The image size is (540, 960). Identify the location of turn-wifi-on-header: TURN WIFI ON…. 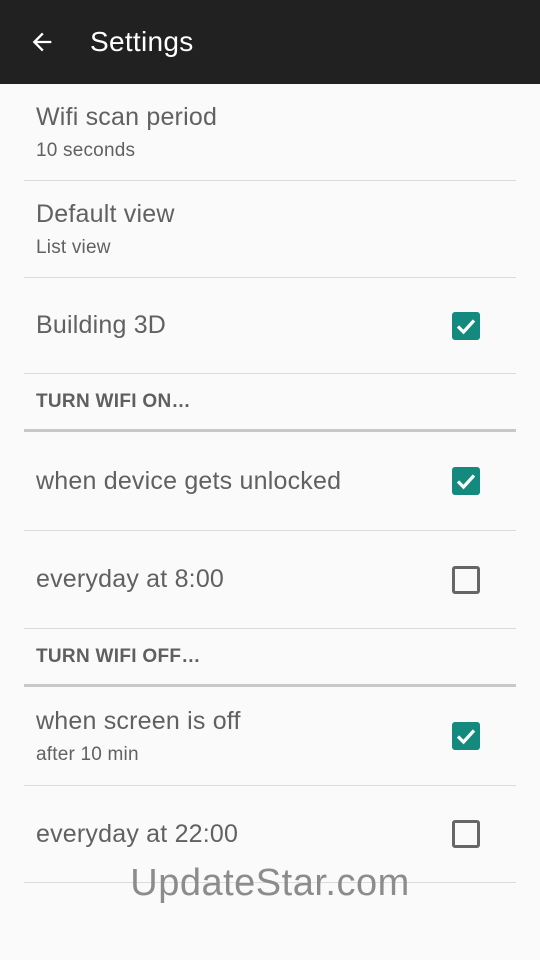
(270, 403).